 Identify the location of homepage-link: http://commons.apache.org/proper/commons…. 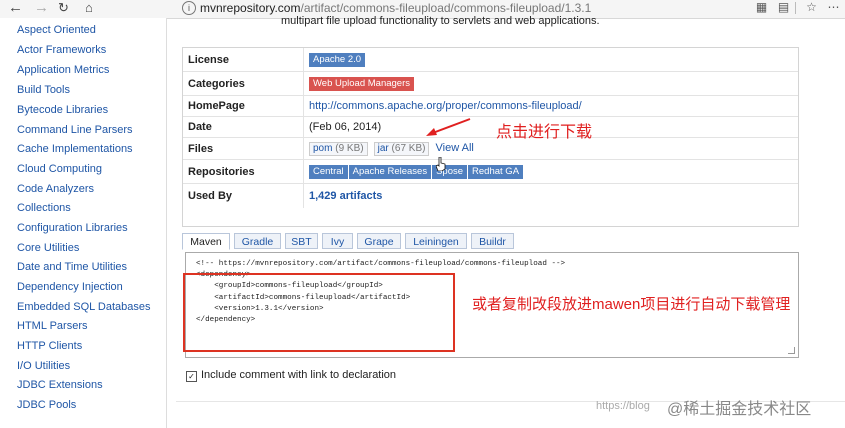
(445, 106).